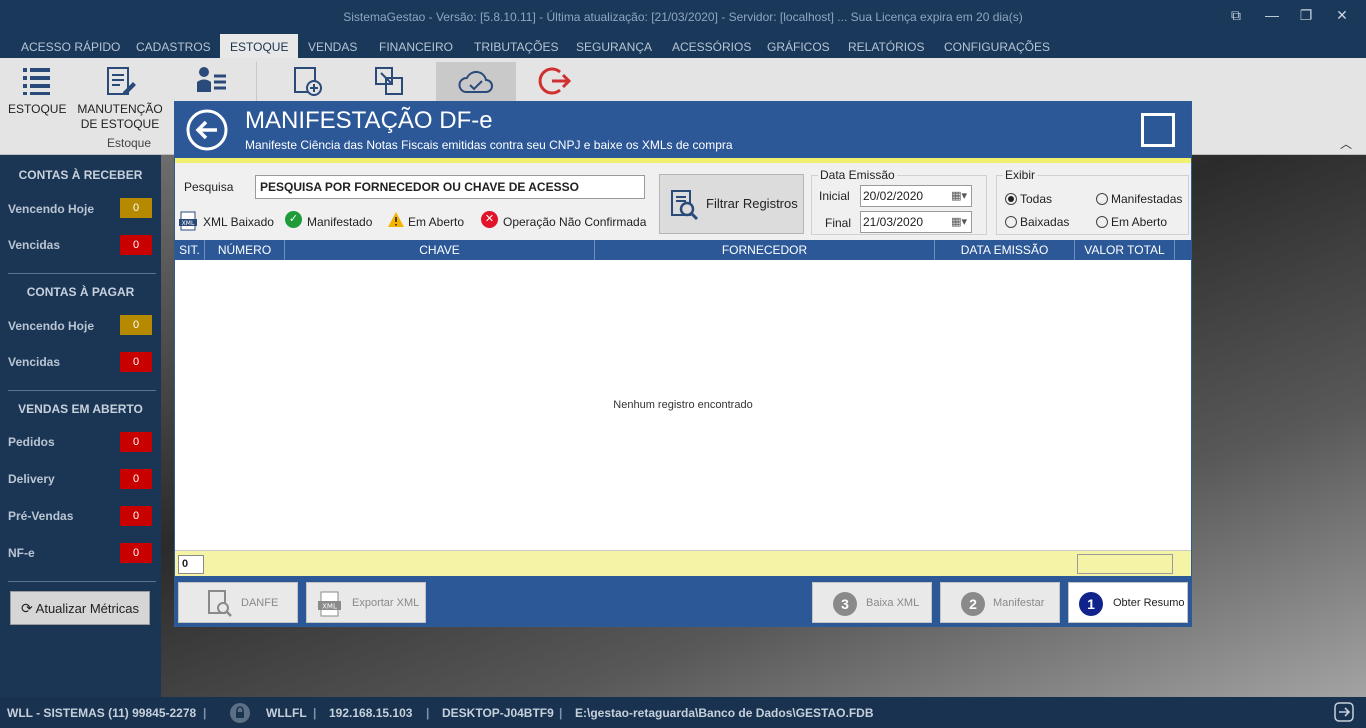 This screenshot has width=1366, height=728. Describe the element at coordinates (129, 143) in the screenshot. I see `ribbon-group-label: Estoque` at that location.